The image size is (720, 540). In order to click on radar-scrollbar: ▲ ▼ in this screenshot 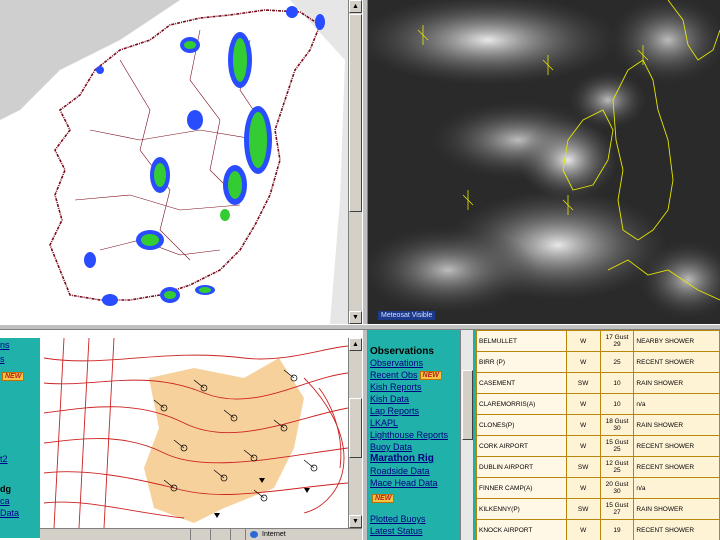, I will do `click(355, 162)`.